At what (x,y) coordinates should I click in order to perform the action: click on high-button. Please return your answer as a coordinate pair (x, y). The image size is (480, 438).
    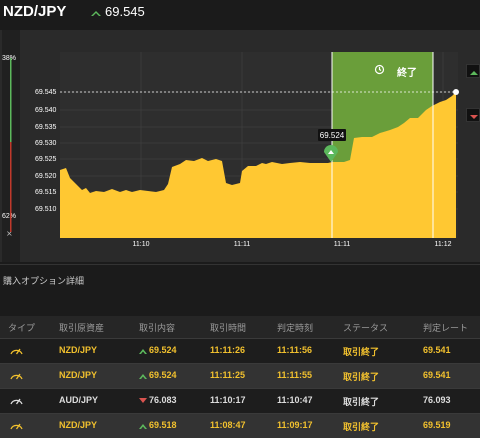
    Looking at the image, I should click on (473, 71).